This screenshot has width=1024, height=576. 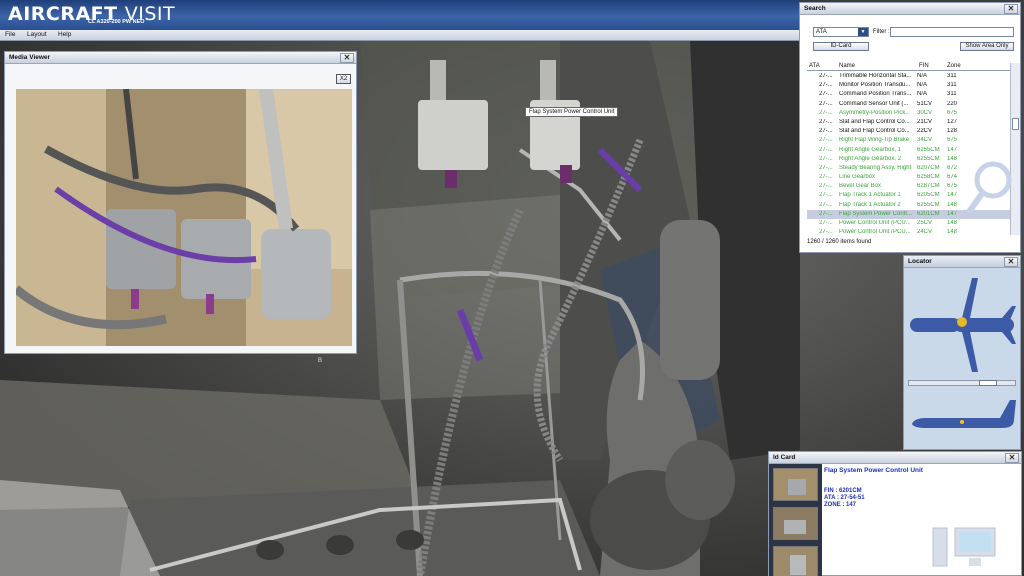 I want to click on component-photo, so click(x=184, y=217).